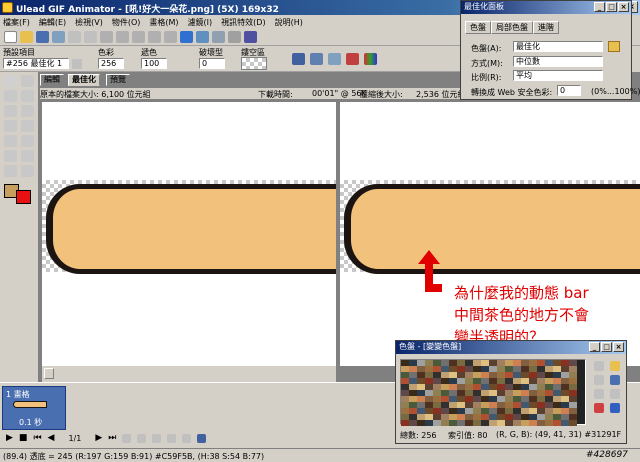  Describe the element at coordinates (154, 63) in the screenshot. I see `dither-field: 100` at that location.